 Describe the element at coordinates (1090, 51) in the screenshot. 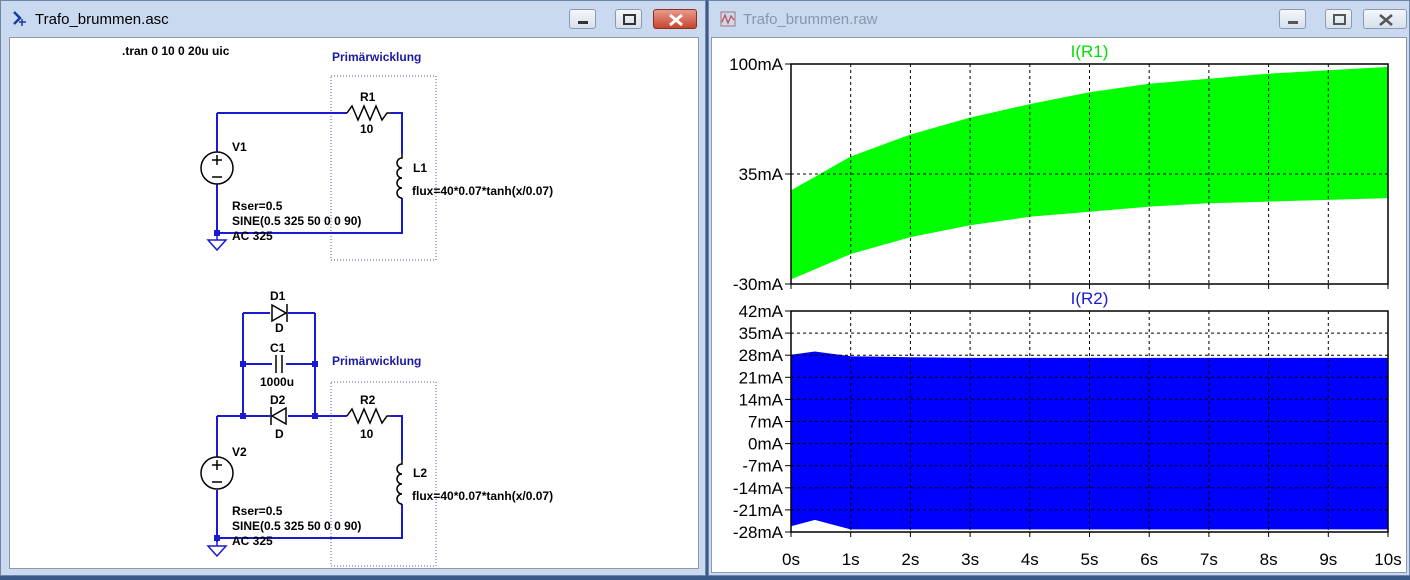

I see `pane-title-1: I(R1)` at that location.